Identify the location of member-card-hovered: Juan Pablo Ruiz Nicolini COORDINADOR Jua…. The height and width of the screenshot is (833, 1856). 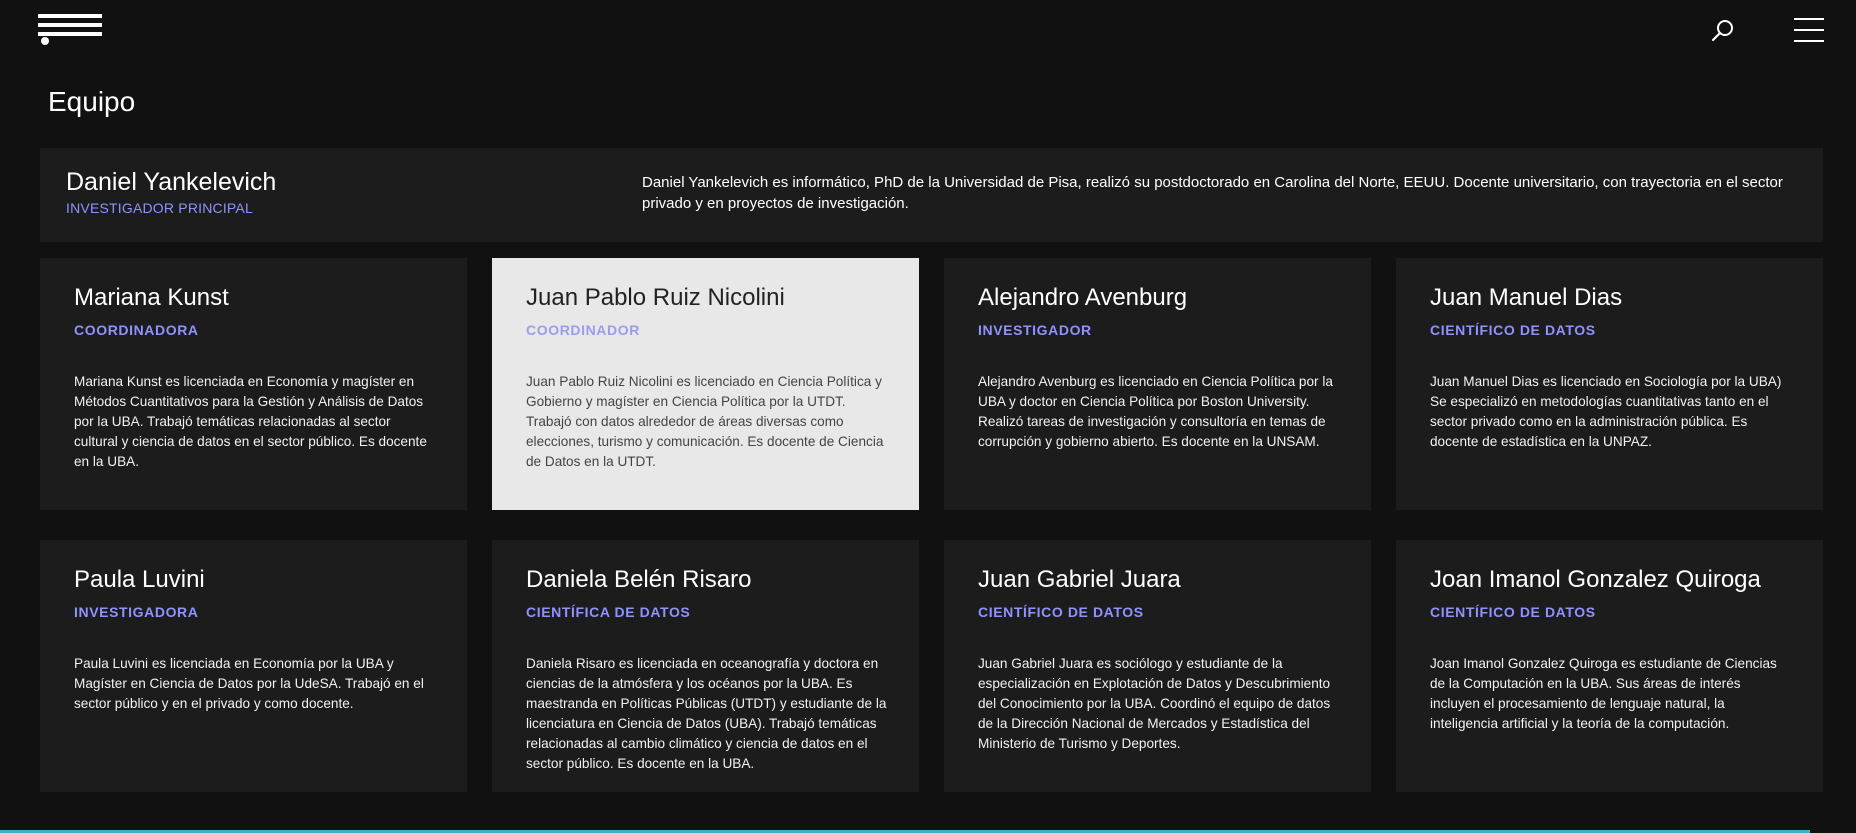
(705, 384).